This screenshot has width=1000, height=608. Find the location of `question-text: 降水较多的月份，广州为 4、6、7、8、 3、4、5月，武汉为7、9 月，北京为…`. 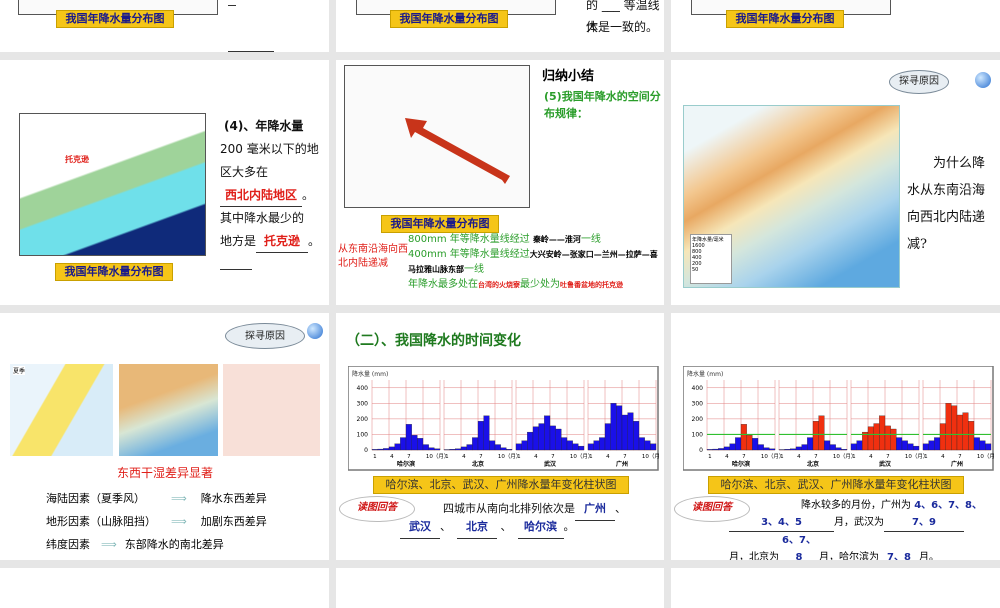

question-text: 降水较多的月份，广州为 4、6、7、8、 3、4、5月，武汉为7、9 月，北京为… is located at coordinates (863, 528).